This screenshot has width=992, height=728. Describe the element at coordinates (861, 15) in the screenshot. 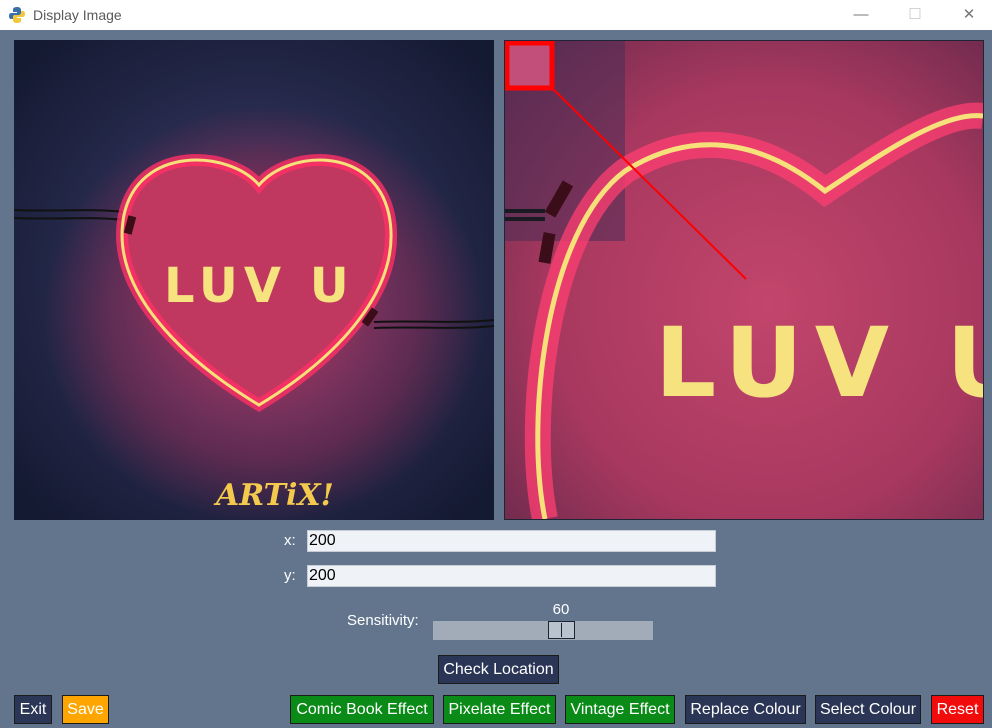

I see `minimize-button: —` at that location.